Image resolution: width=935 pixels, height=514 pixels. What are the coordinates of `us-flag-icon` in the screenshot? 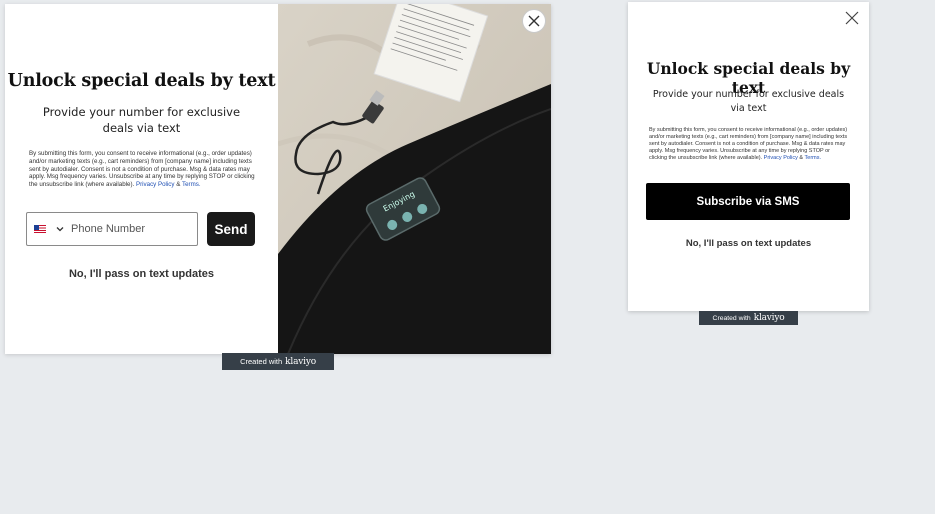 It's located at (40, 229).